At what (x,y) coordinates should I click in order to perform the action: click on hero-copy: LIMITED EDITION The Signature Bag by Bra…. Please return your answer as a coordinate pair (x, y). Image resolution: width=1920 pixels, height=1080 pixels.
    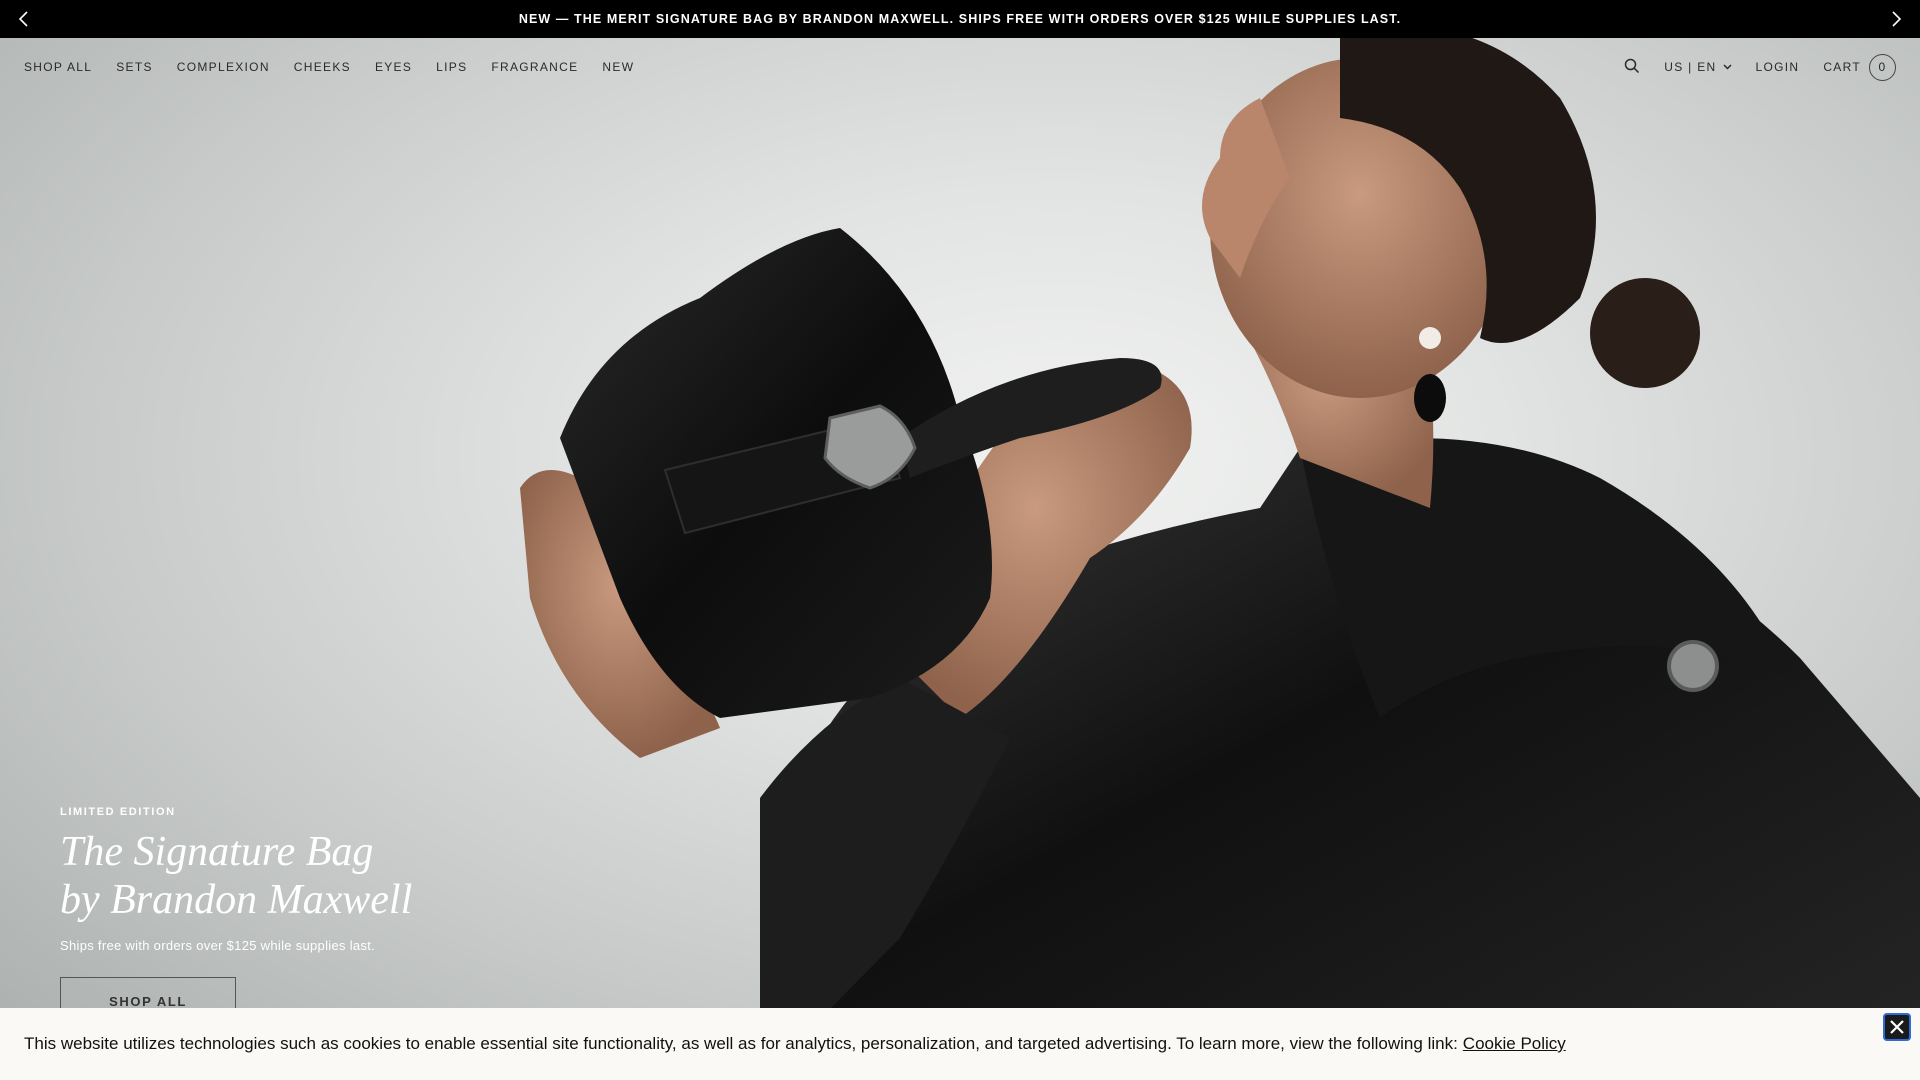
    Looking at the image, I should click on (236, 915).